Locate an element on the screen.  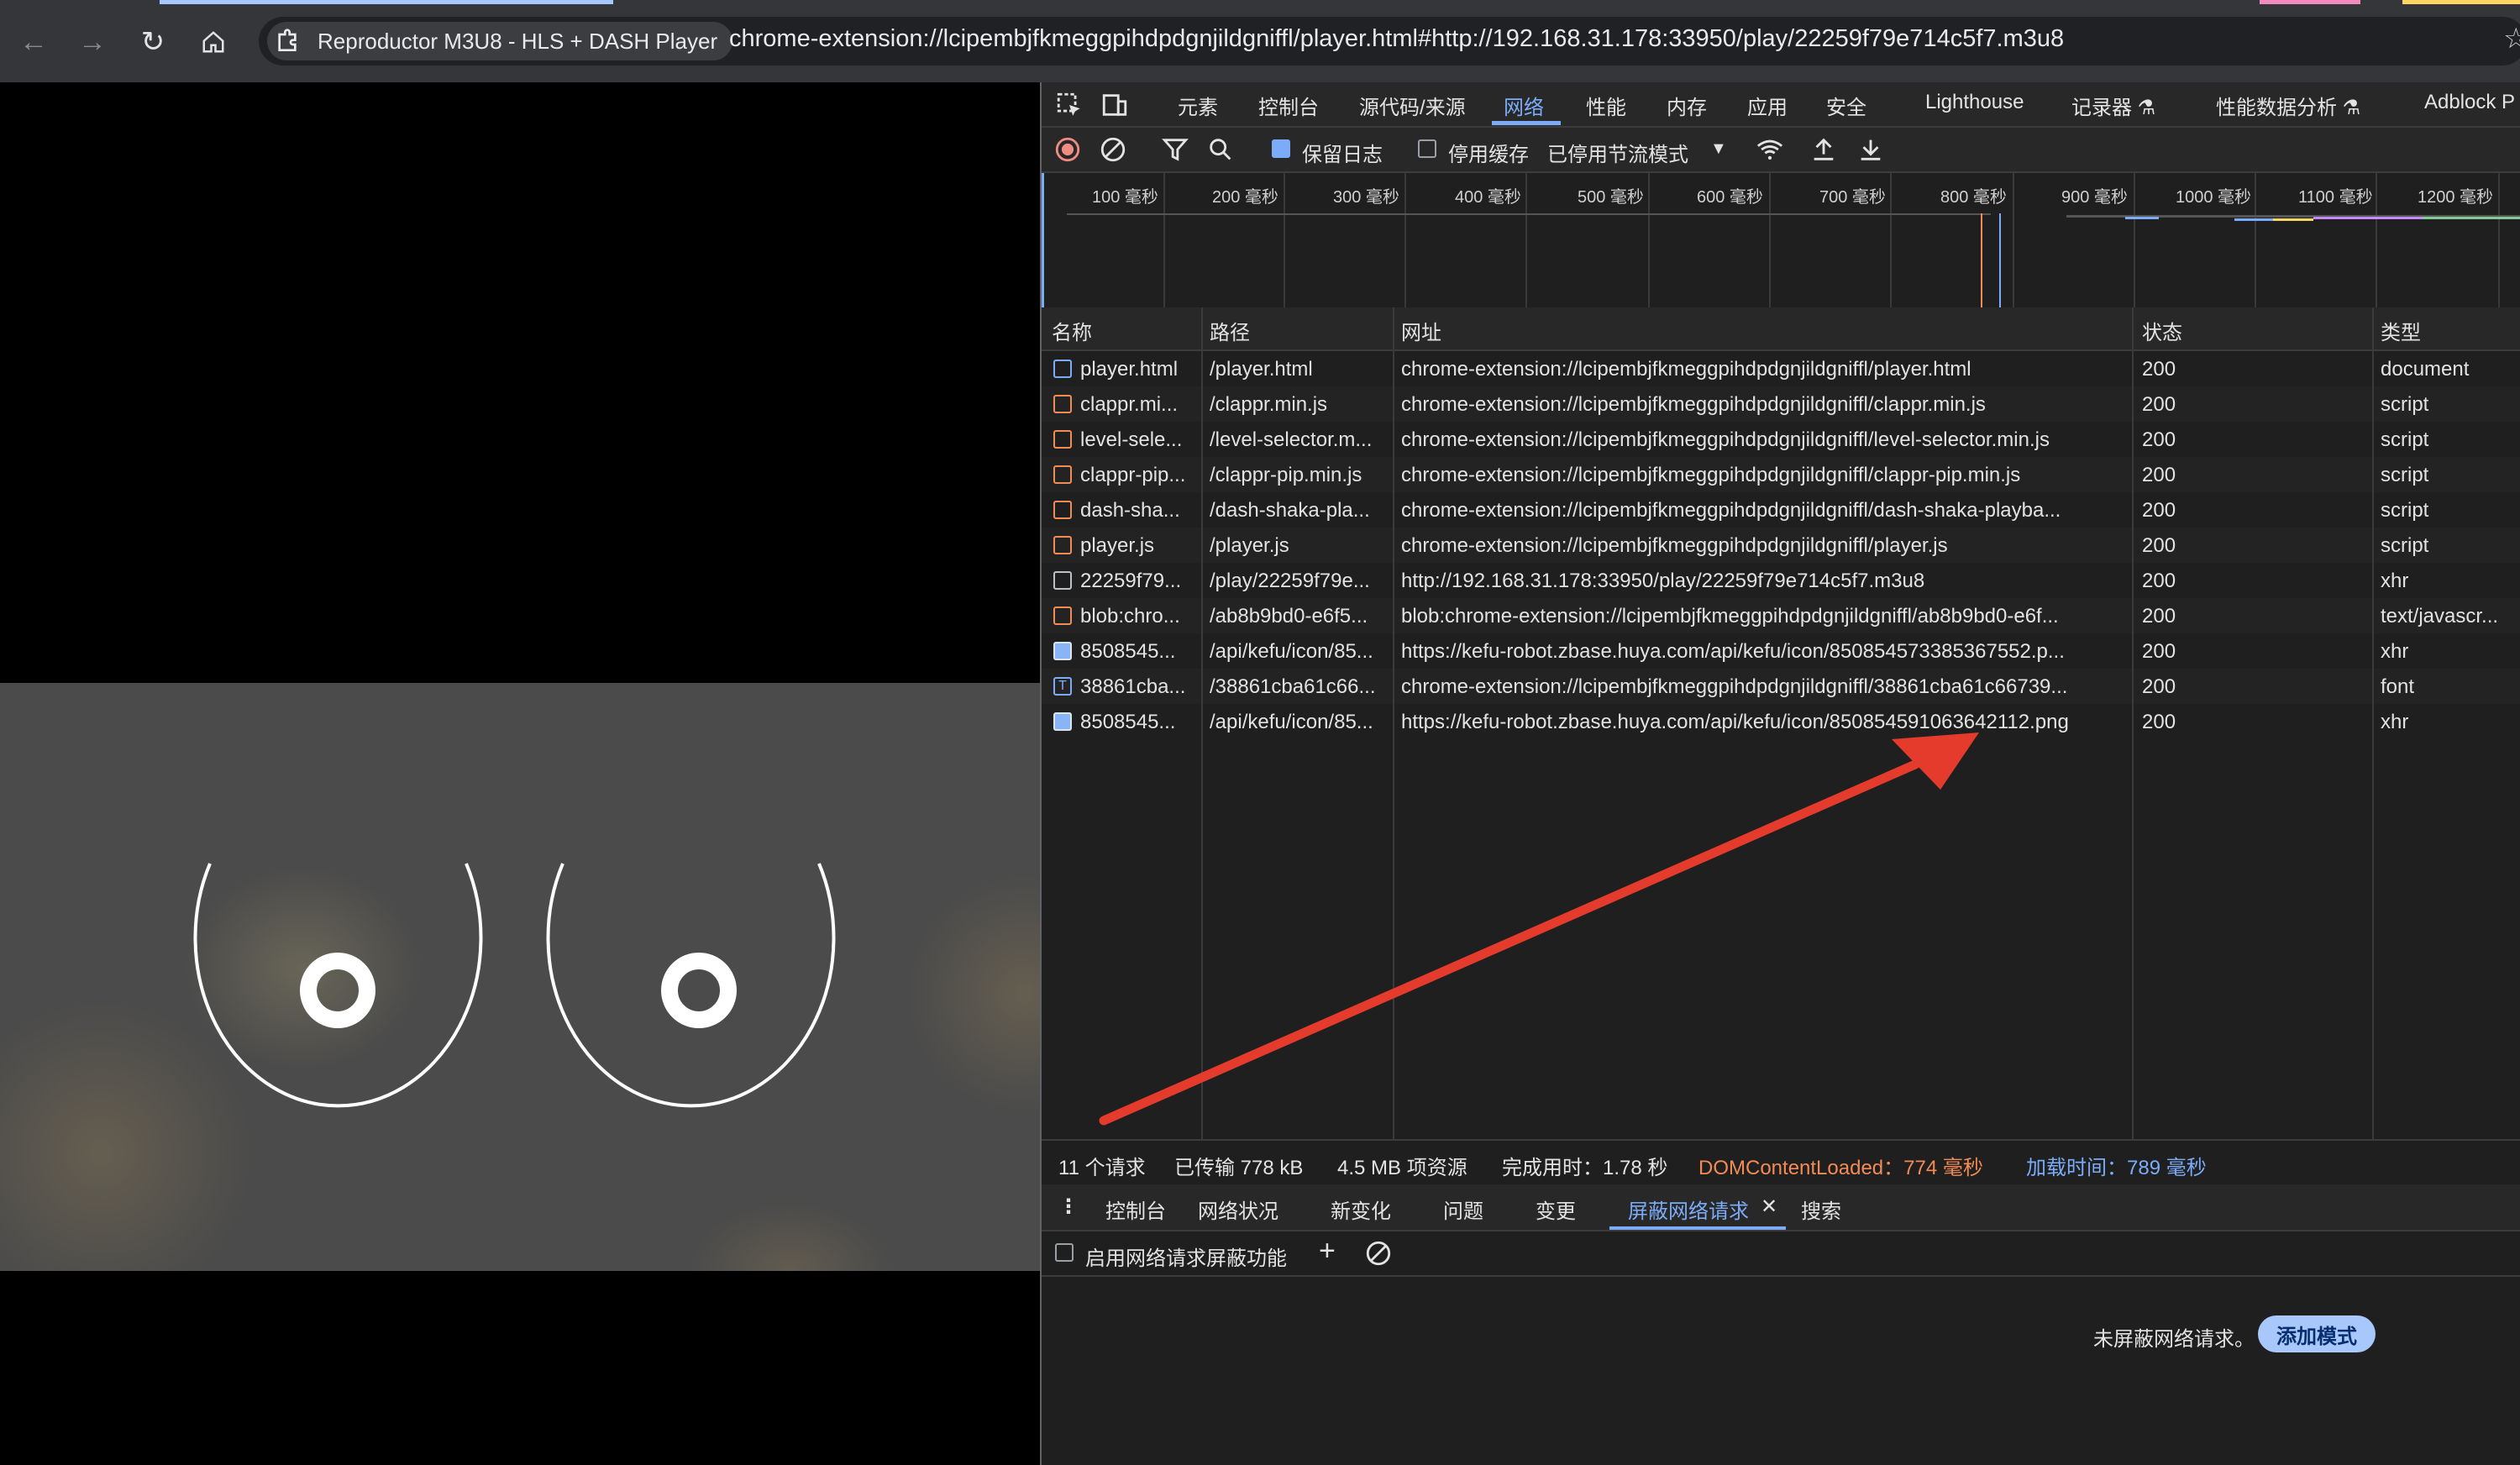
column-header-name: 名称 is located at coordinates (1072, 330).